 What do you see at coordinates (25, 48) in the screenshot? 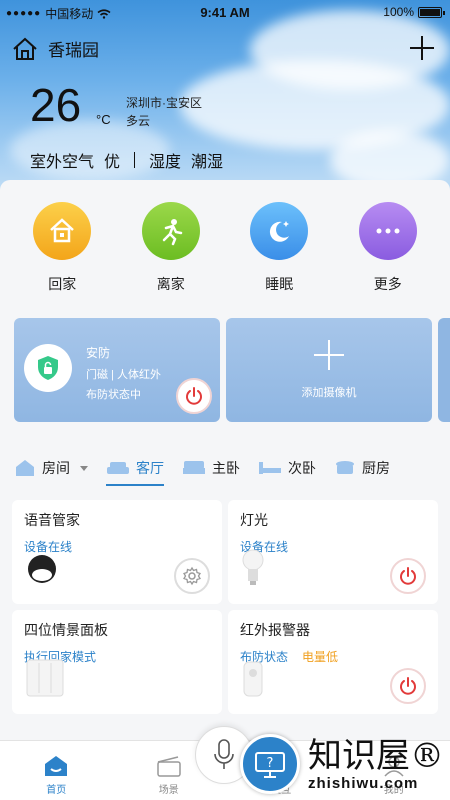
I see `home-icon` at bounding box center [25, 48].